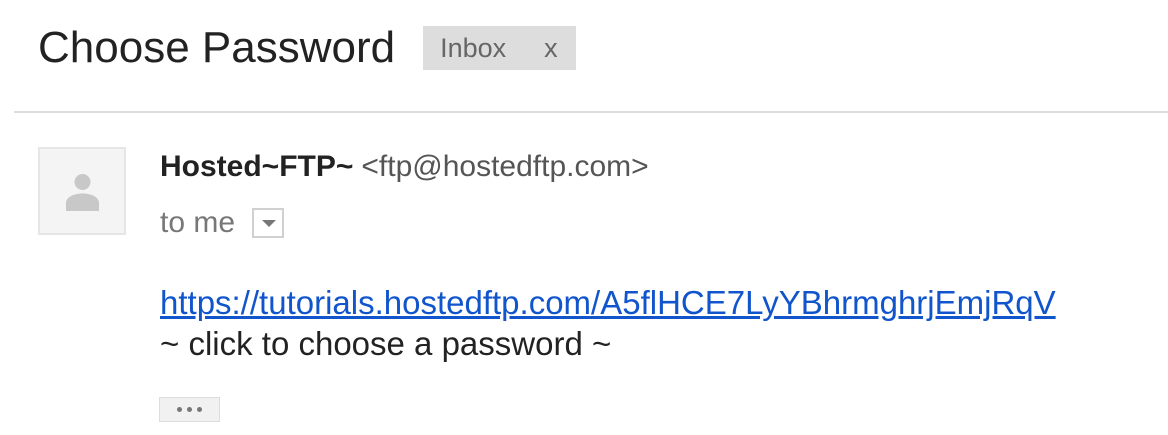 Image resolution: width=1168 pixels, height=435 pixels. What do you see at coordinates (505, 166) in the screenshot?
I see `sender-email: <ftp@hostedftp.com>` at bounding box center [505, 166].